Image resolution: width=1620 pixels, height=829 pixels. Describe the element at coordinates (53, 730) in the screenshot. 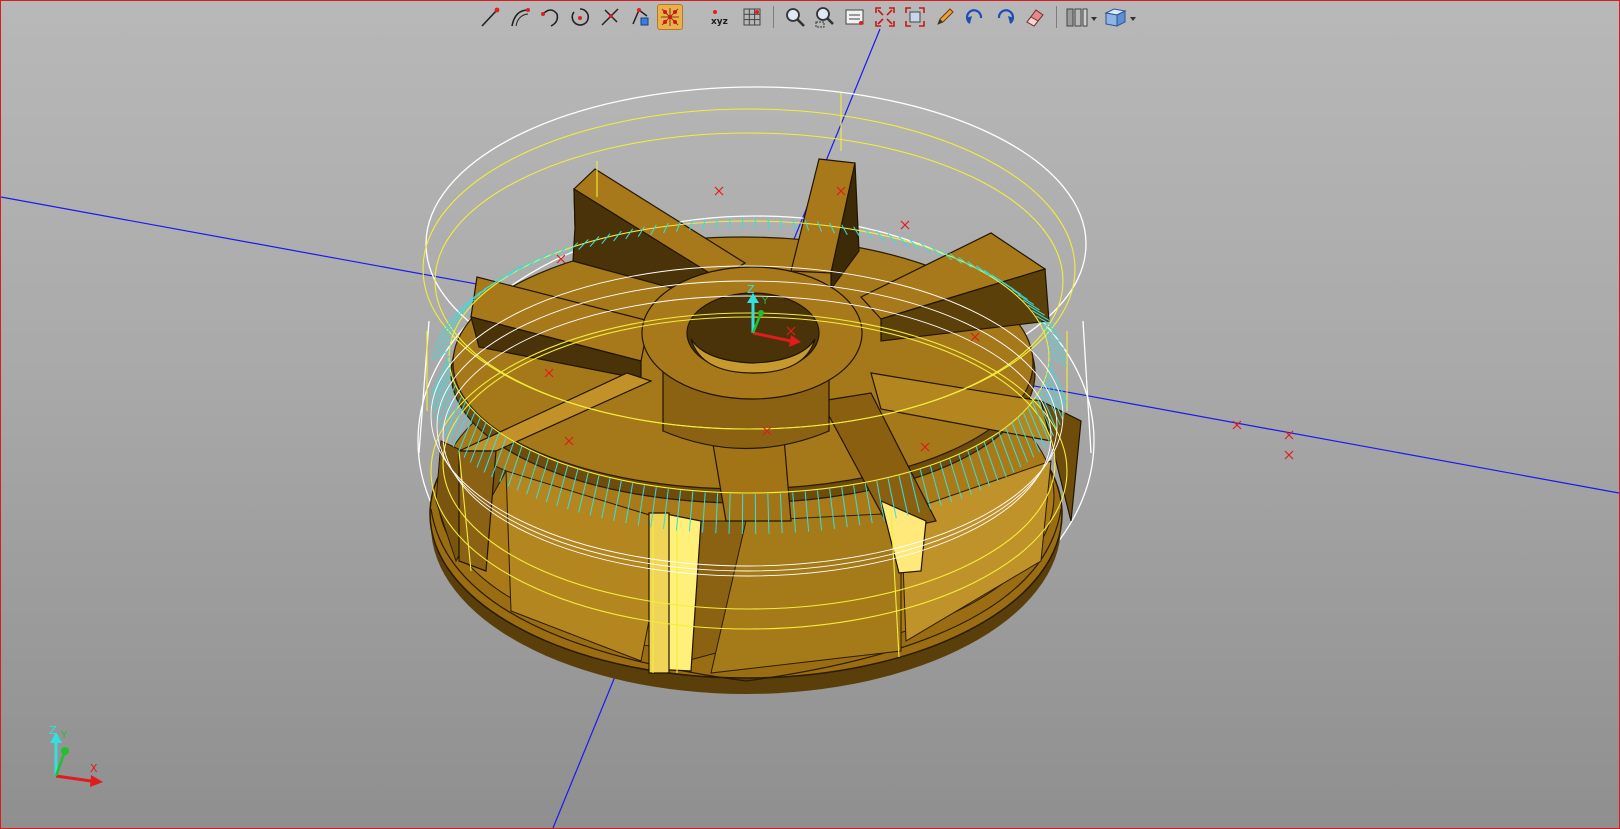

I see `triad-z-label: Z` at that location.